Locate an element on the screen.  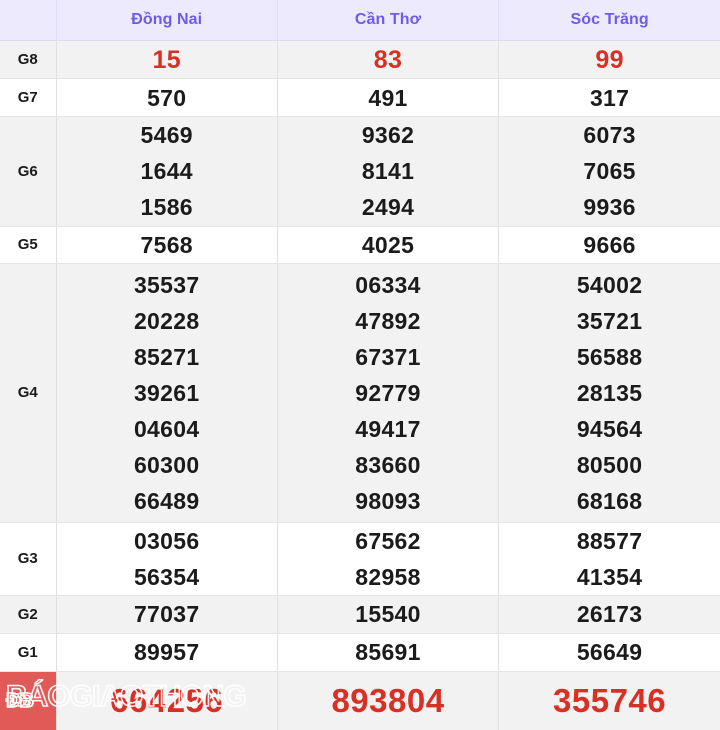
prize-cell-g6-c1: 5469 1644 1586 is located at coordinates (167, 171).